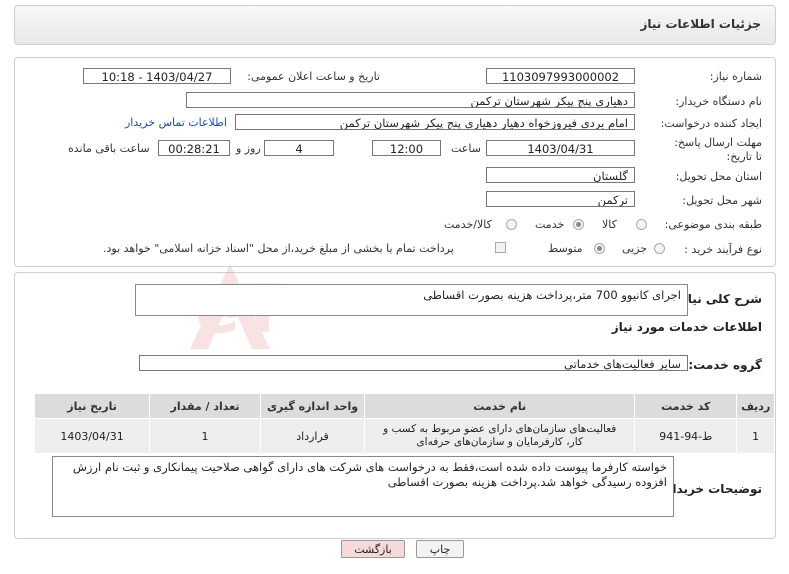 This screenshot has width=789, height=574. Describe the element at coordinates (440, 549) in the screenshot. I see `print-button: چاپ` at that location.